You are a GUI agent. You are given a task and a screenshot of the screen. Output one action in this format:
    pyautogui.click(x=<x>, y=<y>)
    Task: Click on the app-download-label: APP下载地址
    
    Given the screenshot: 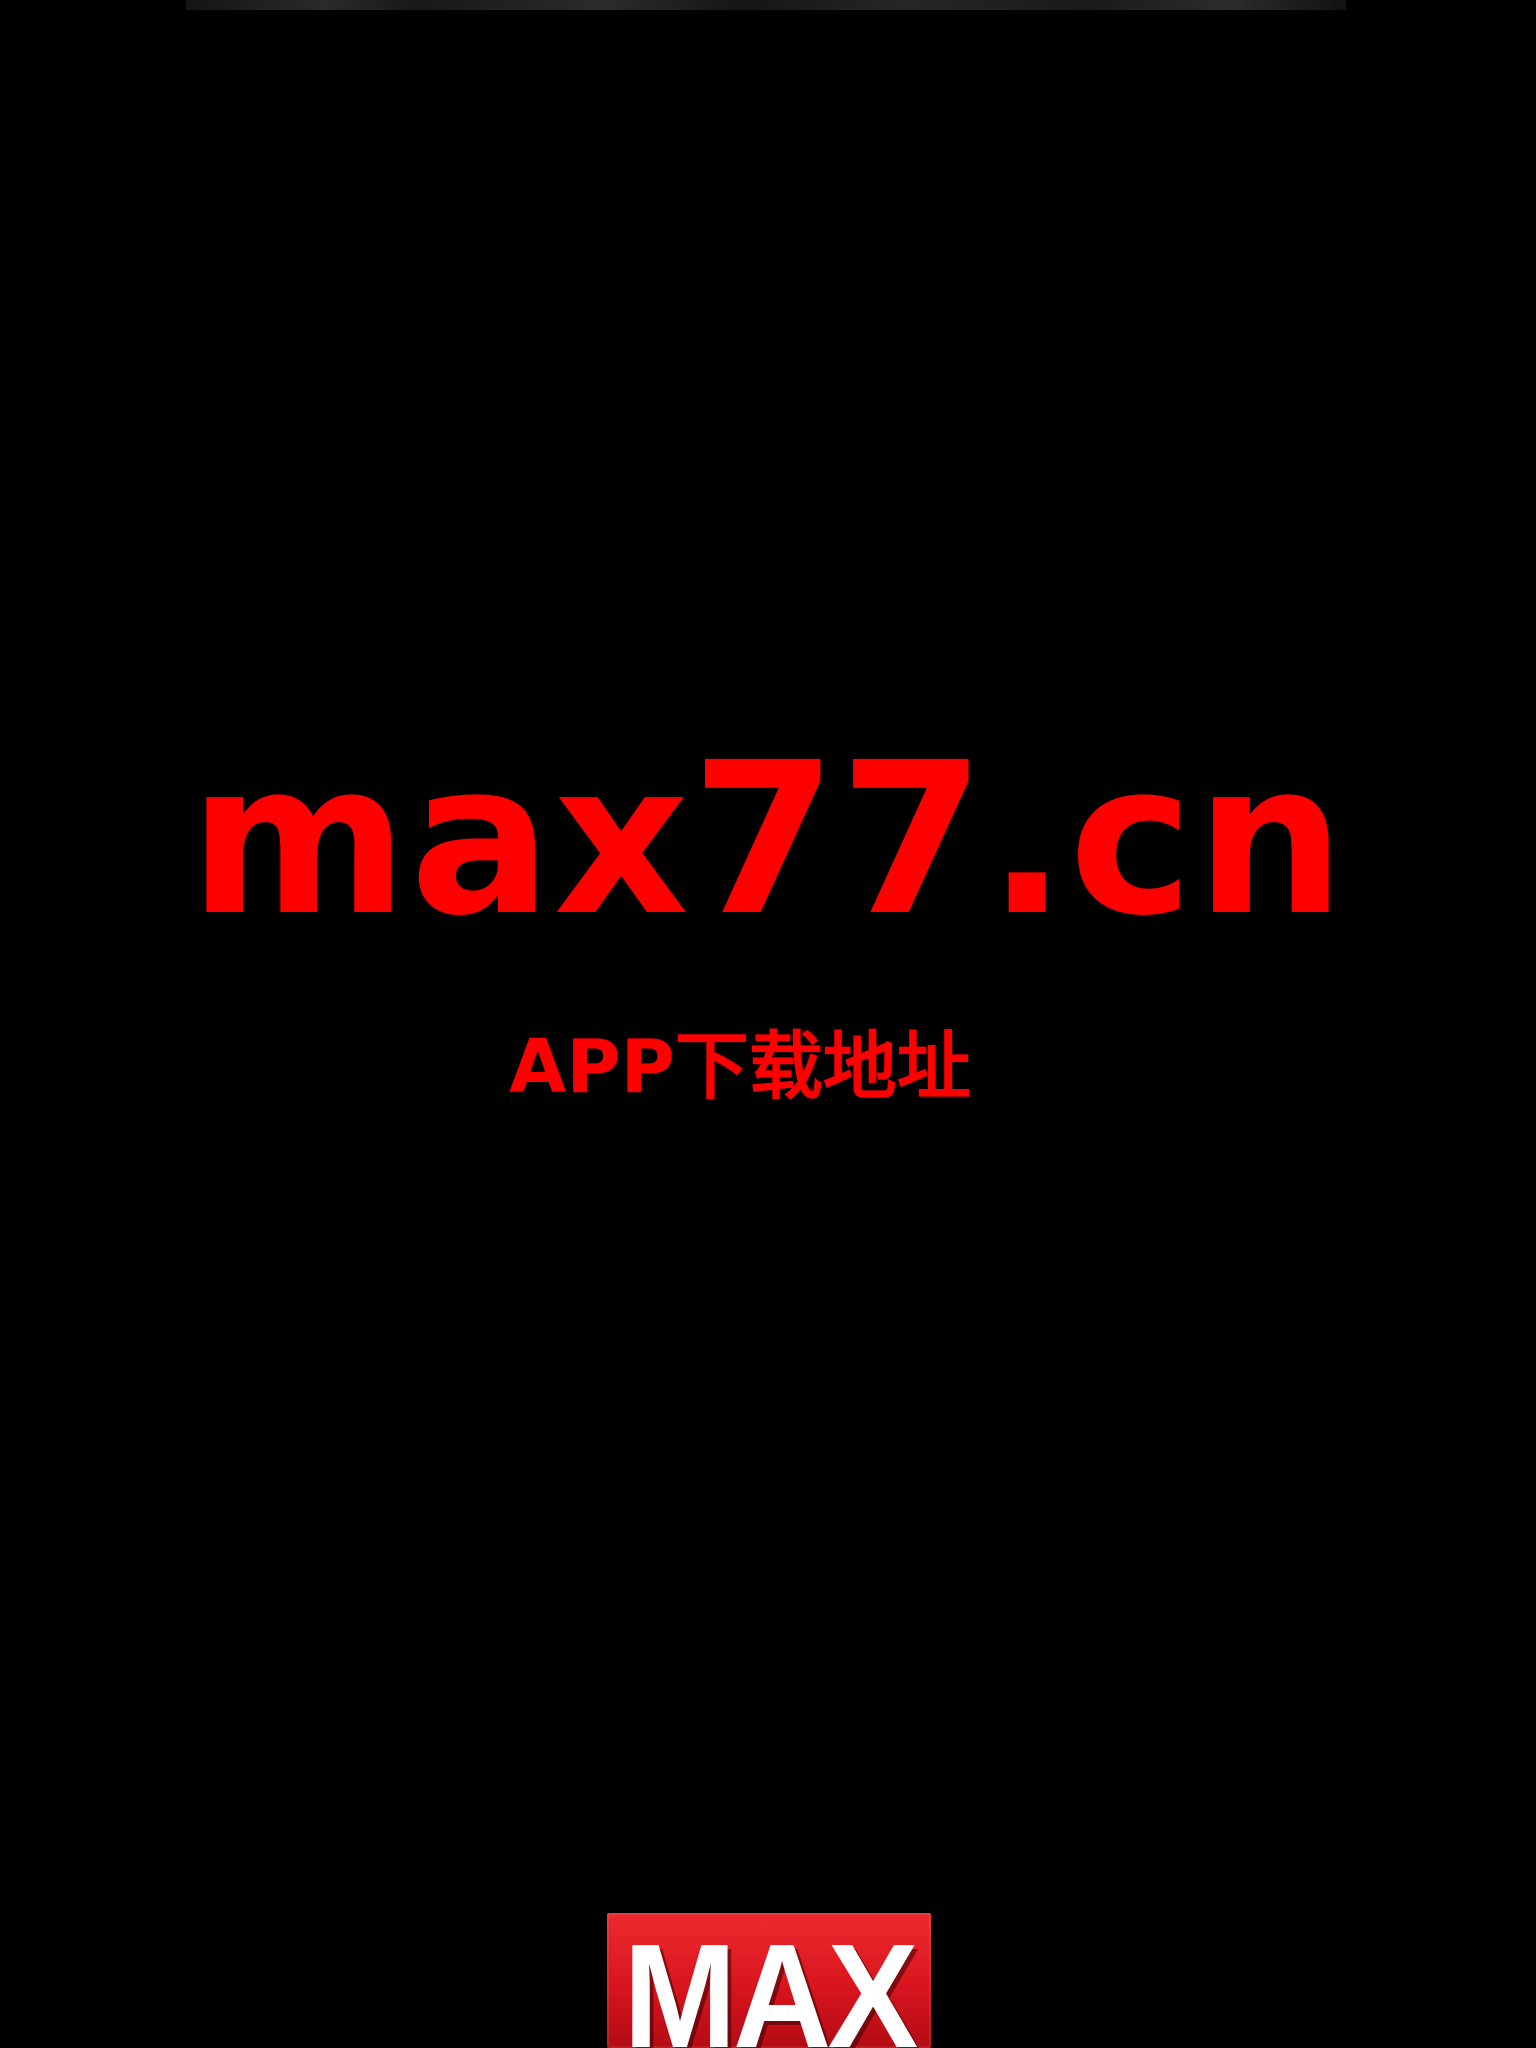 What is the action you would take?
    pyautogui.click(x=740, y=1067)
    